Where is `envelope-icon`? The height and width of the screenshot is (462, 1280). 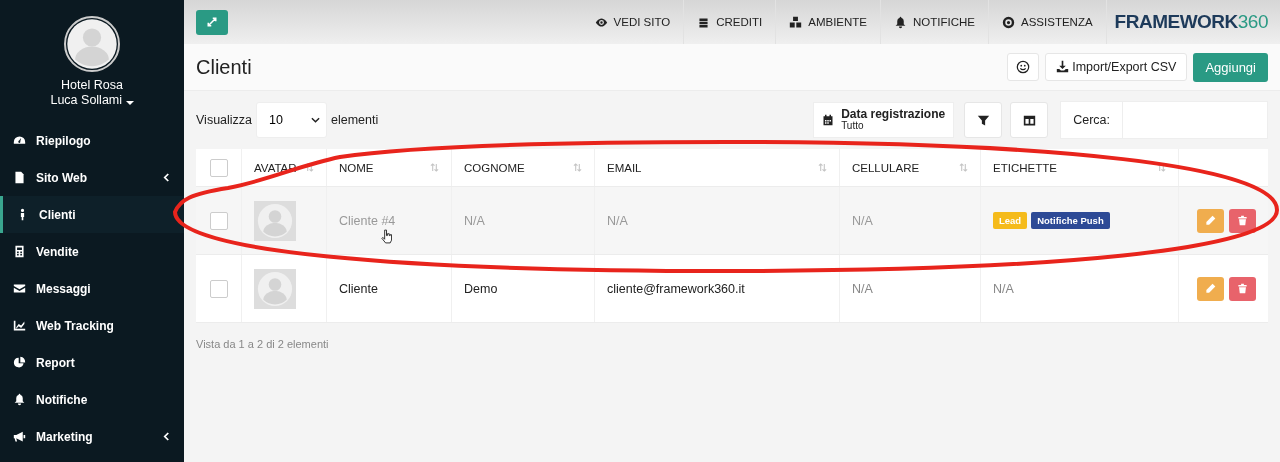 envelope-icon is located at coordinates (19, 288).